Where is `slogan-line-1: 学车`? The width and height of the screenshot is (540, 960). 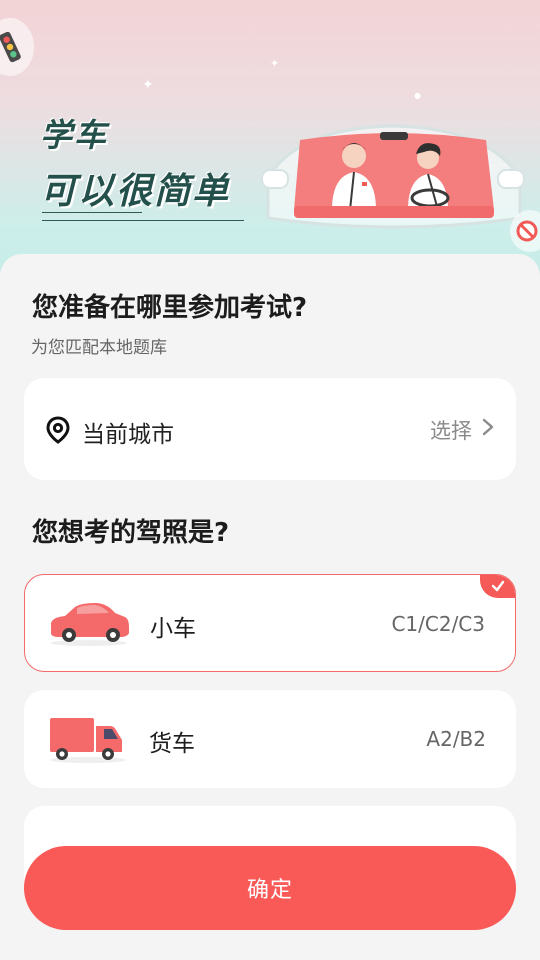
slogan-line-1: 学车 is located at coordinates (74, 135).